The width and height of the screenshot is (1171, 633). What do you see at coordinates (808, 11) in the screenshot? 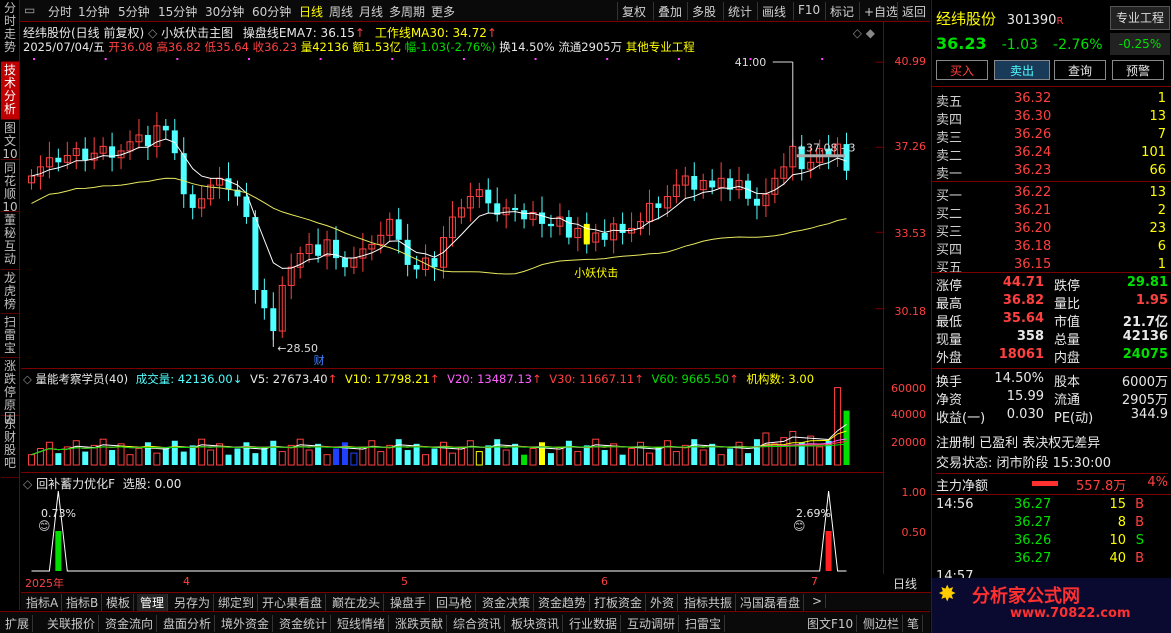
I see `toolbar-button: F10` at bounding box center [808, 11].